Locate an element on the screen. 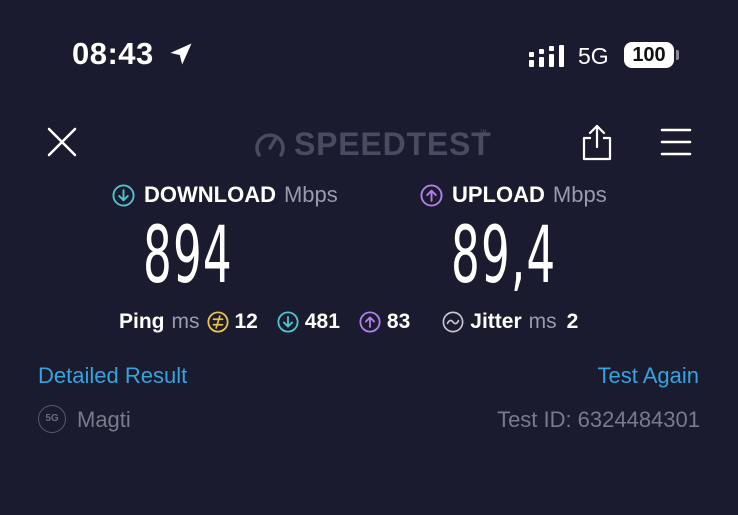 The image size is (738, 515). jitter-unit: ms is located at coordinates (542, 321).